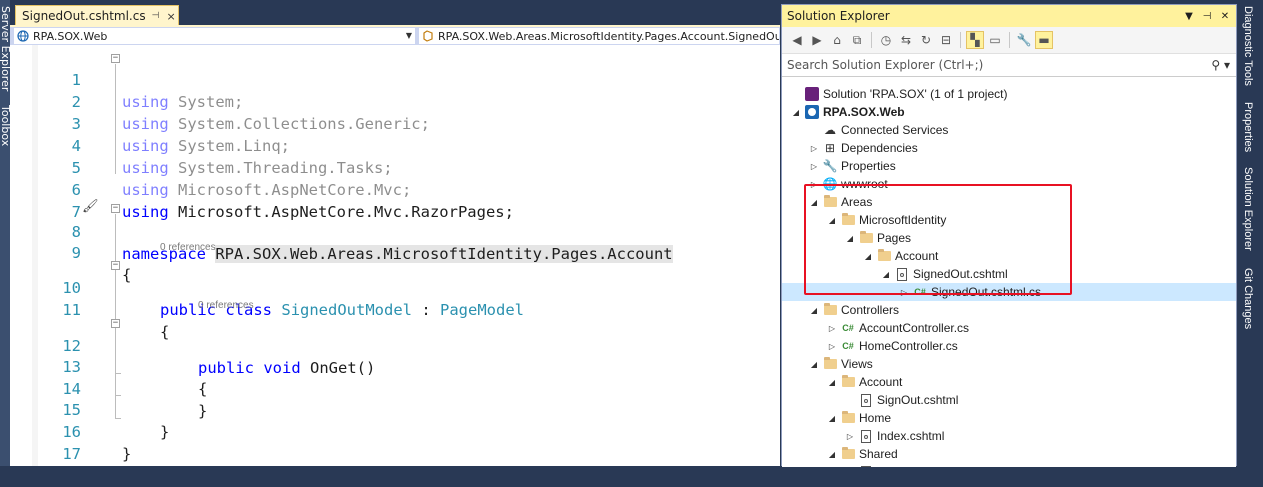  What do you see at coordinates (1009, 346) in the screenshot?
I see `tree-item: ▷ C# HomeController.cs` at bounding box center [1009, 346].